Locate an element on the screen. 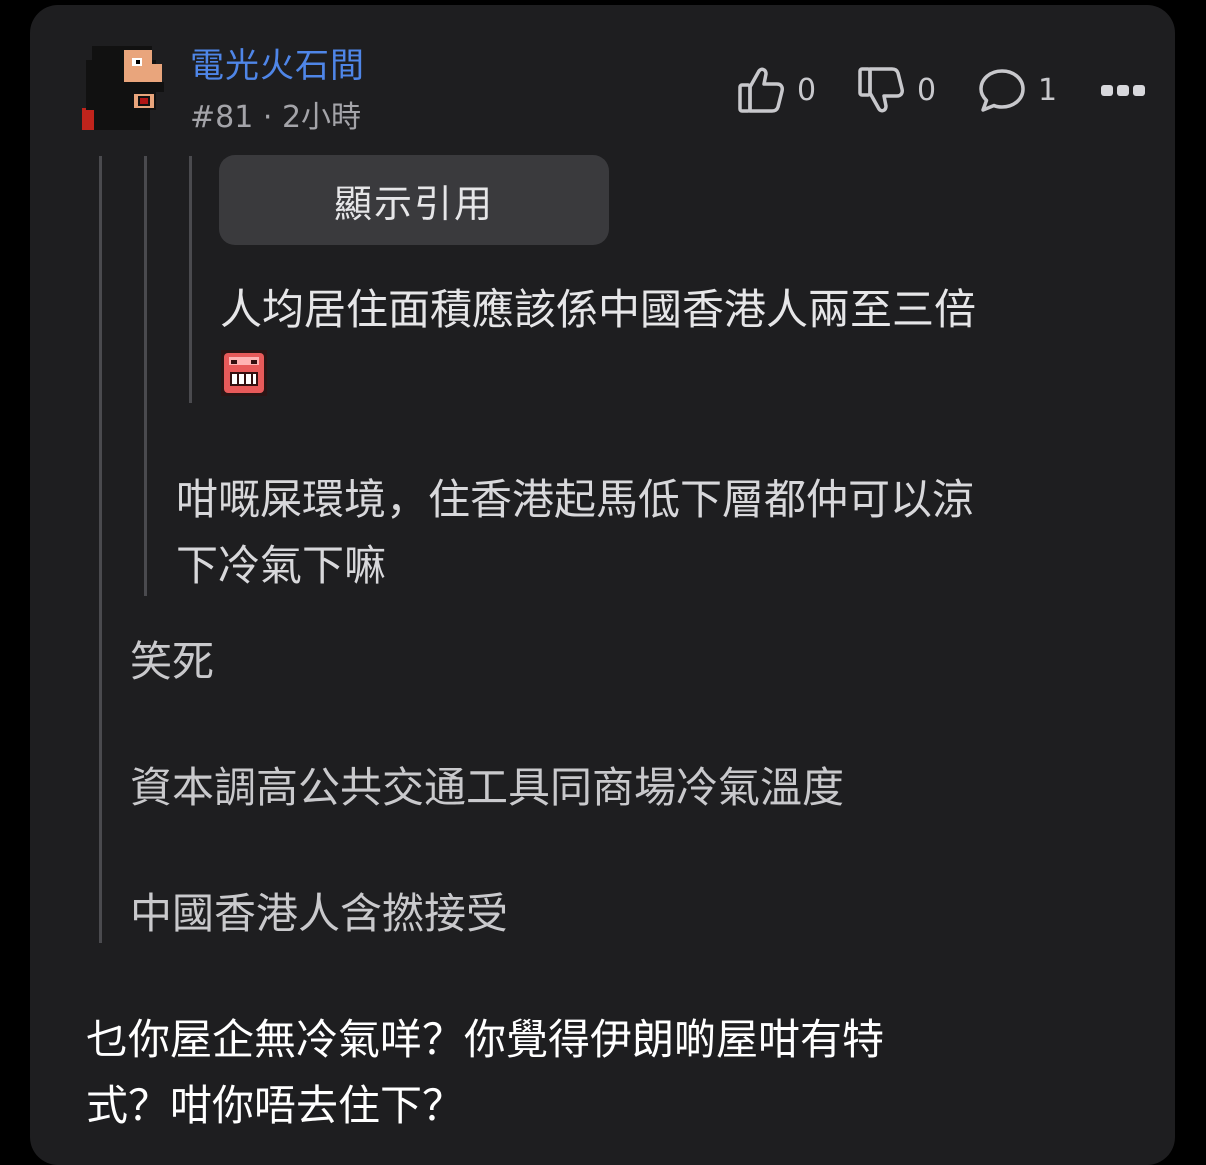  quote-level2-text: 人均居住面積應該係中國香港人兩至三倍 is located at coordinates (598, 309).